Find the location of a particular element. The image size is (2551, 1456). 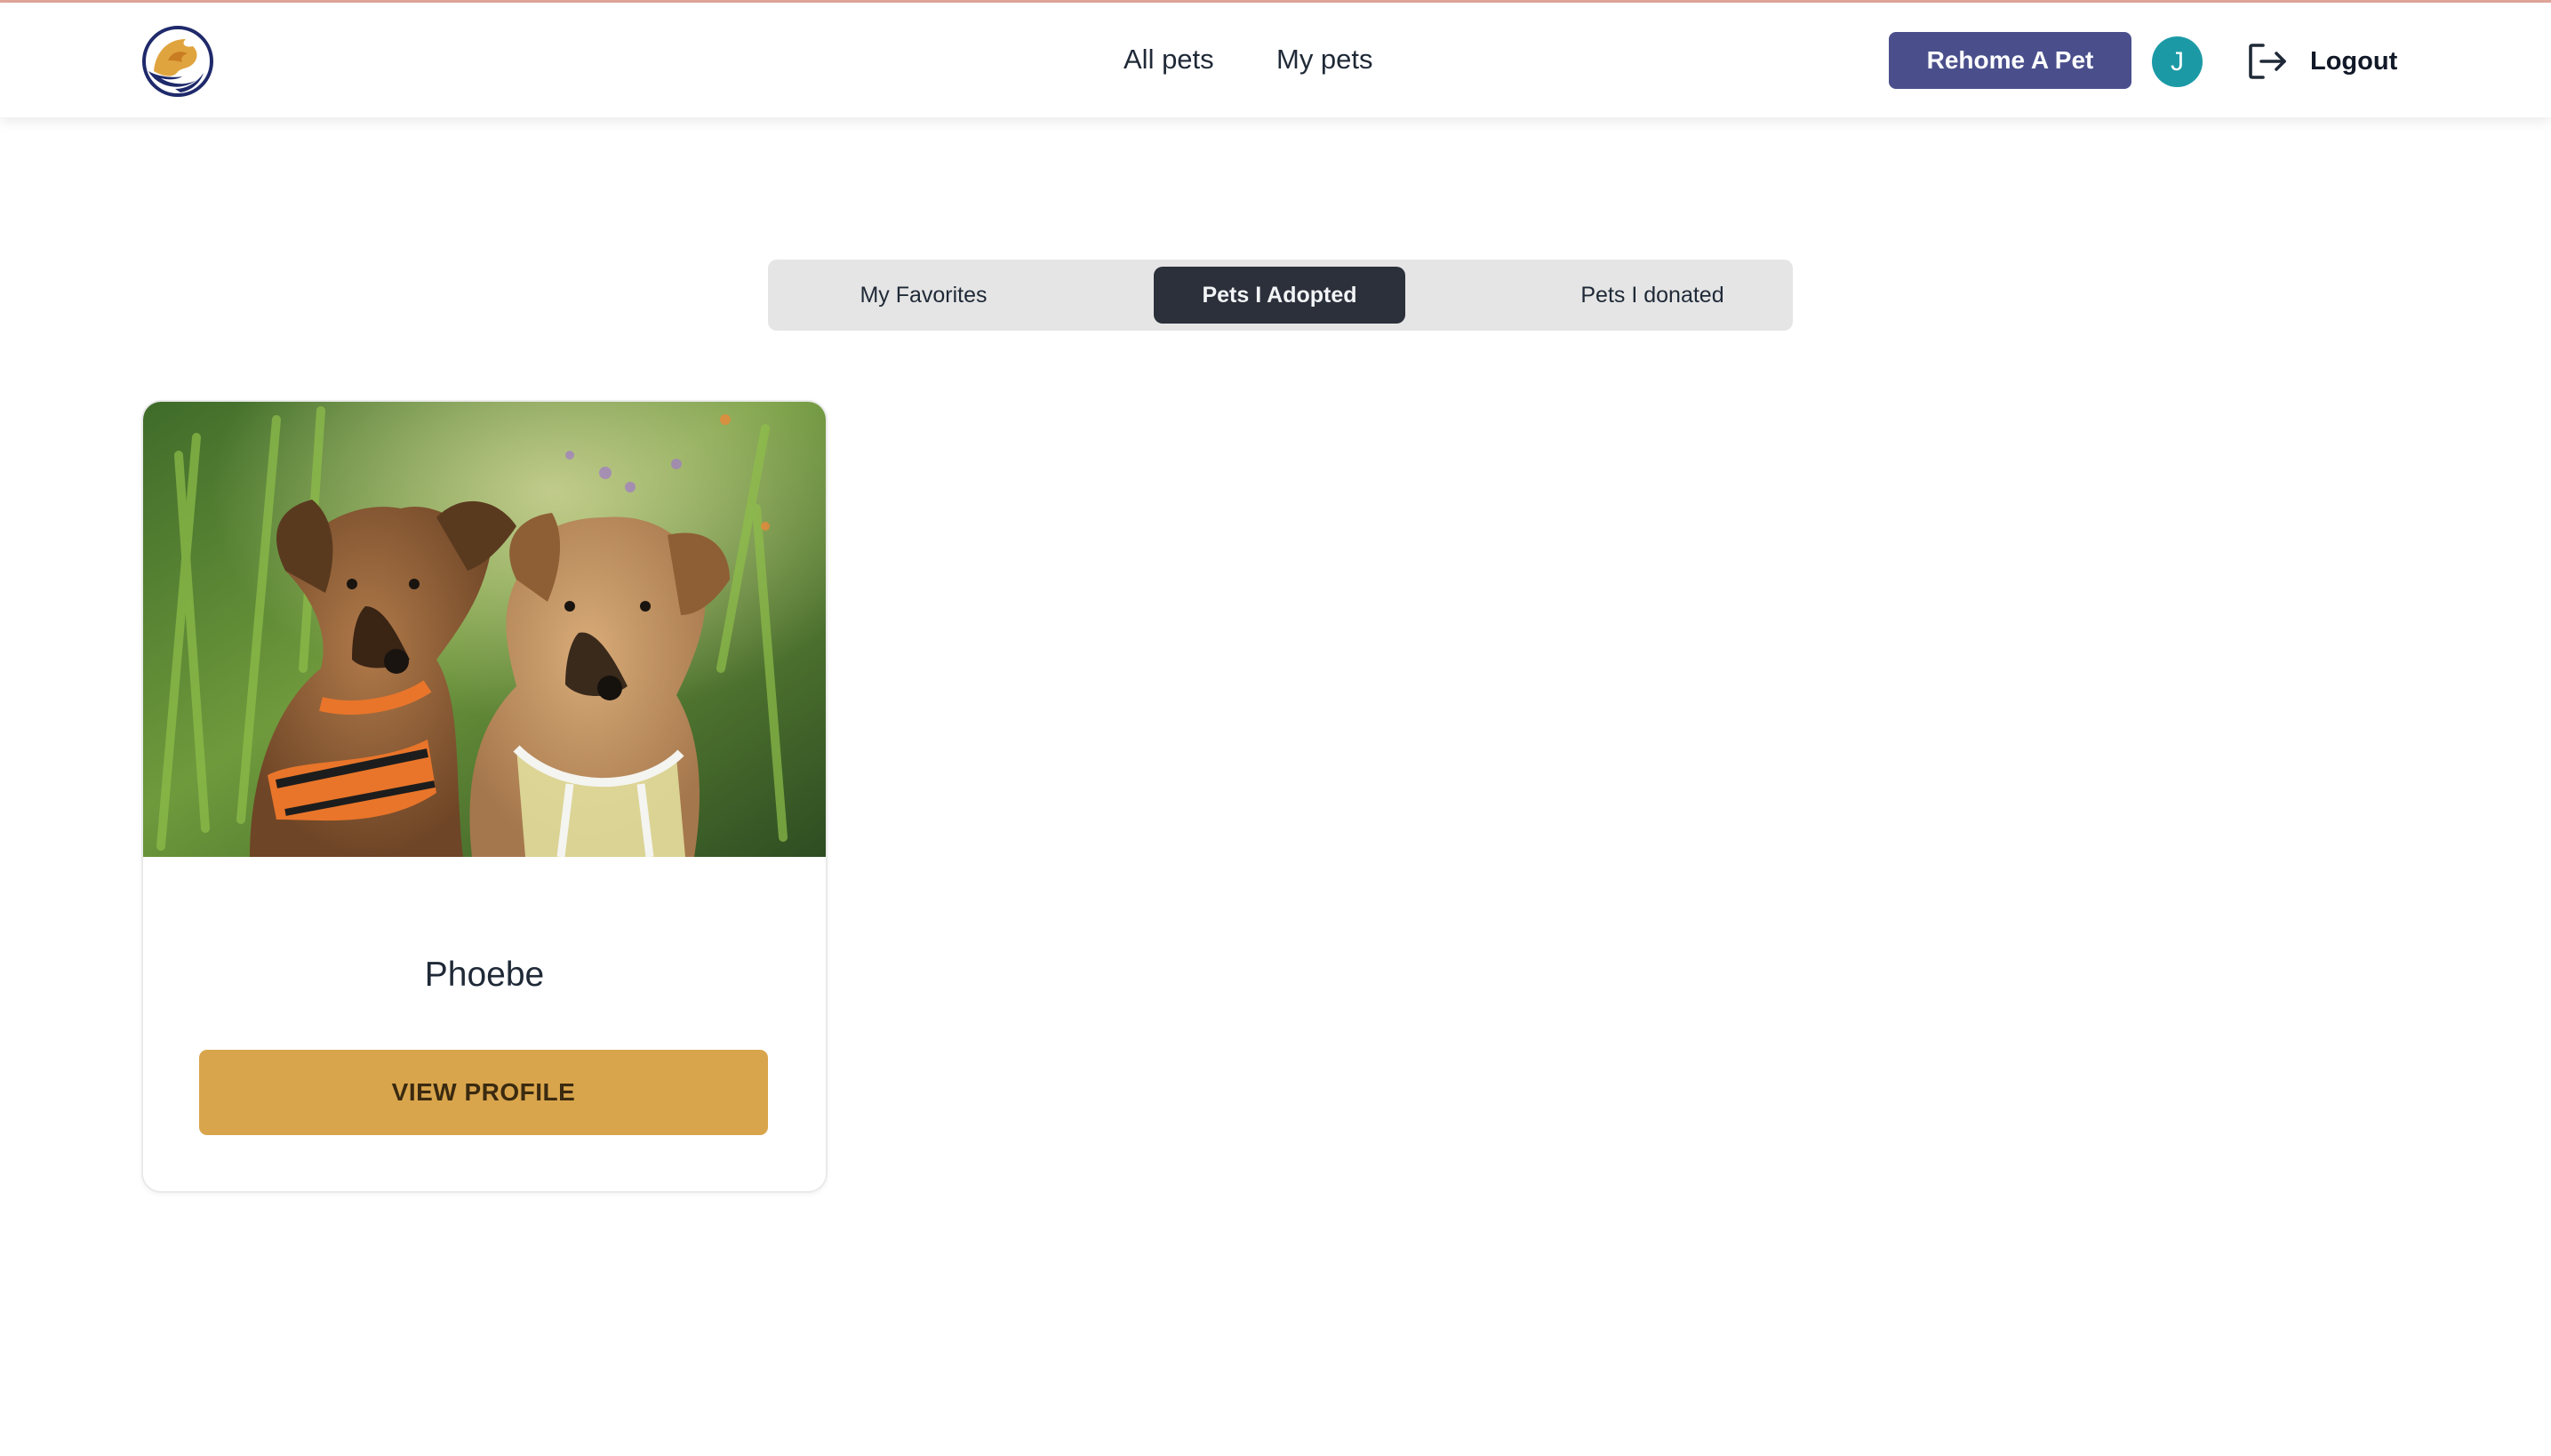

logout-button: Logout is located at coordinates (2353, 61).